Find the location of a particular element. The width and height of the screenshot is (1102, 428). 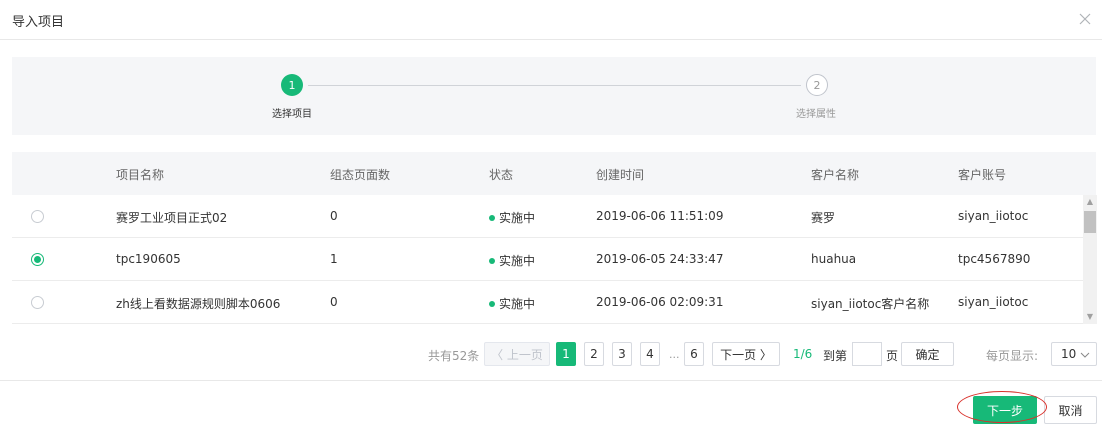

chevron-down-icon is located at coordinates (1085, 355).